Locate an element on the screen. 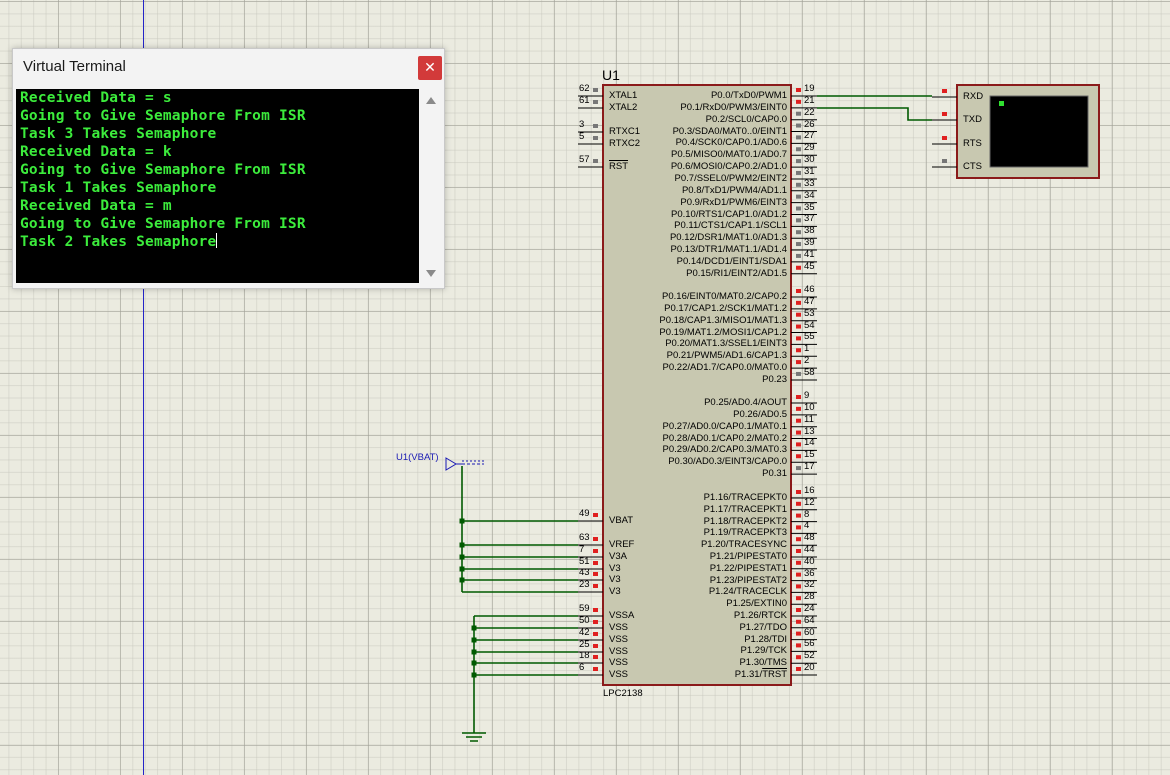  pin-number: 48 is located at coordinates (809, 538).